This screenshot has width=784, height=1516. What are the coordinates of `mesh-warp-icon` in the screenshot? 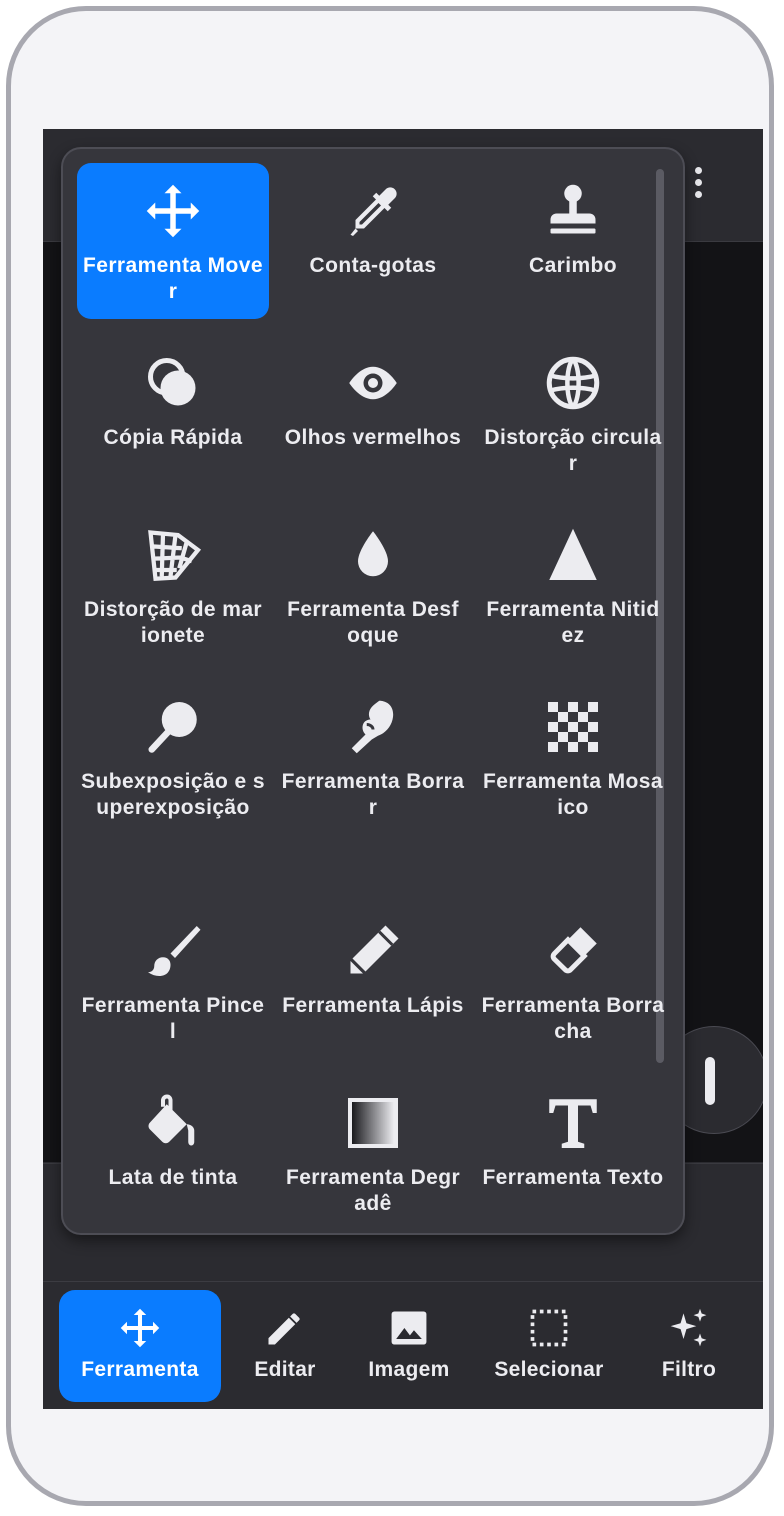 It's located at (175, 555).